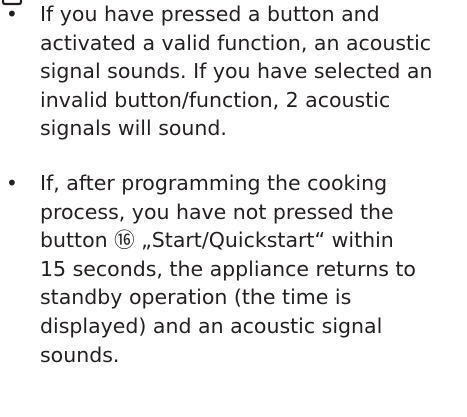 This screenshot has width=467, height=417. What do you see at coordinates (214, 182) in the screenshot?
I see `note-line: If, after programming the cooking` at bounding box center [214, 182].